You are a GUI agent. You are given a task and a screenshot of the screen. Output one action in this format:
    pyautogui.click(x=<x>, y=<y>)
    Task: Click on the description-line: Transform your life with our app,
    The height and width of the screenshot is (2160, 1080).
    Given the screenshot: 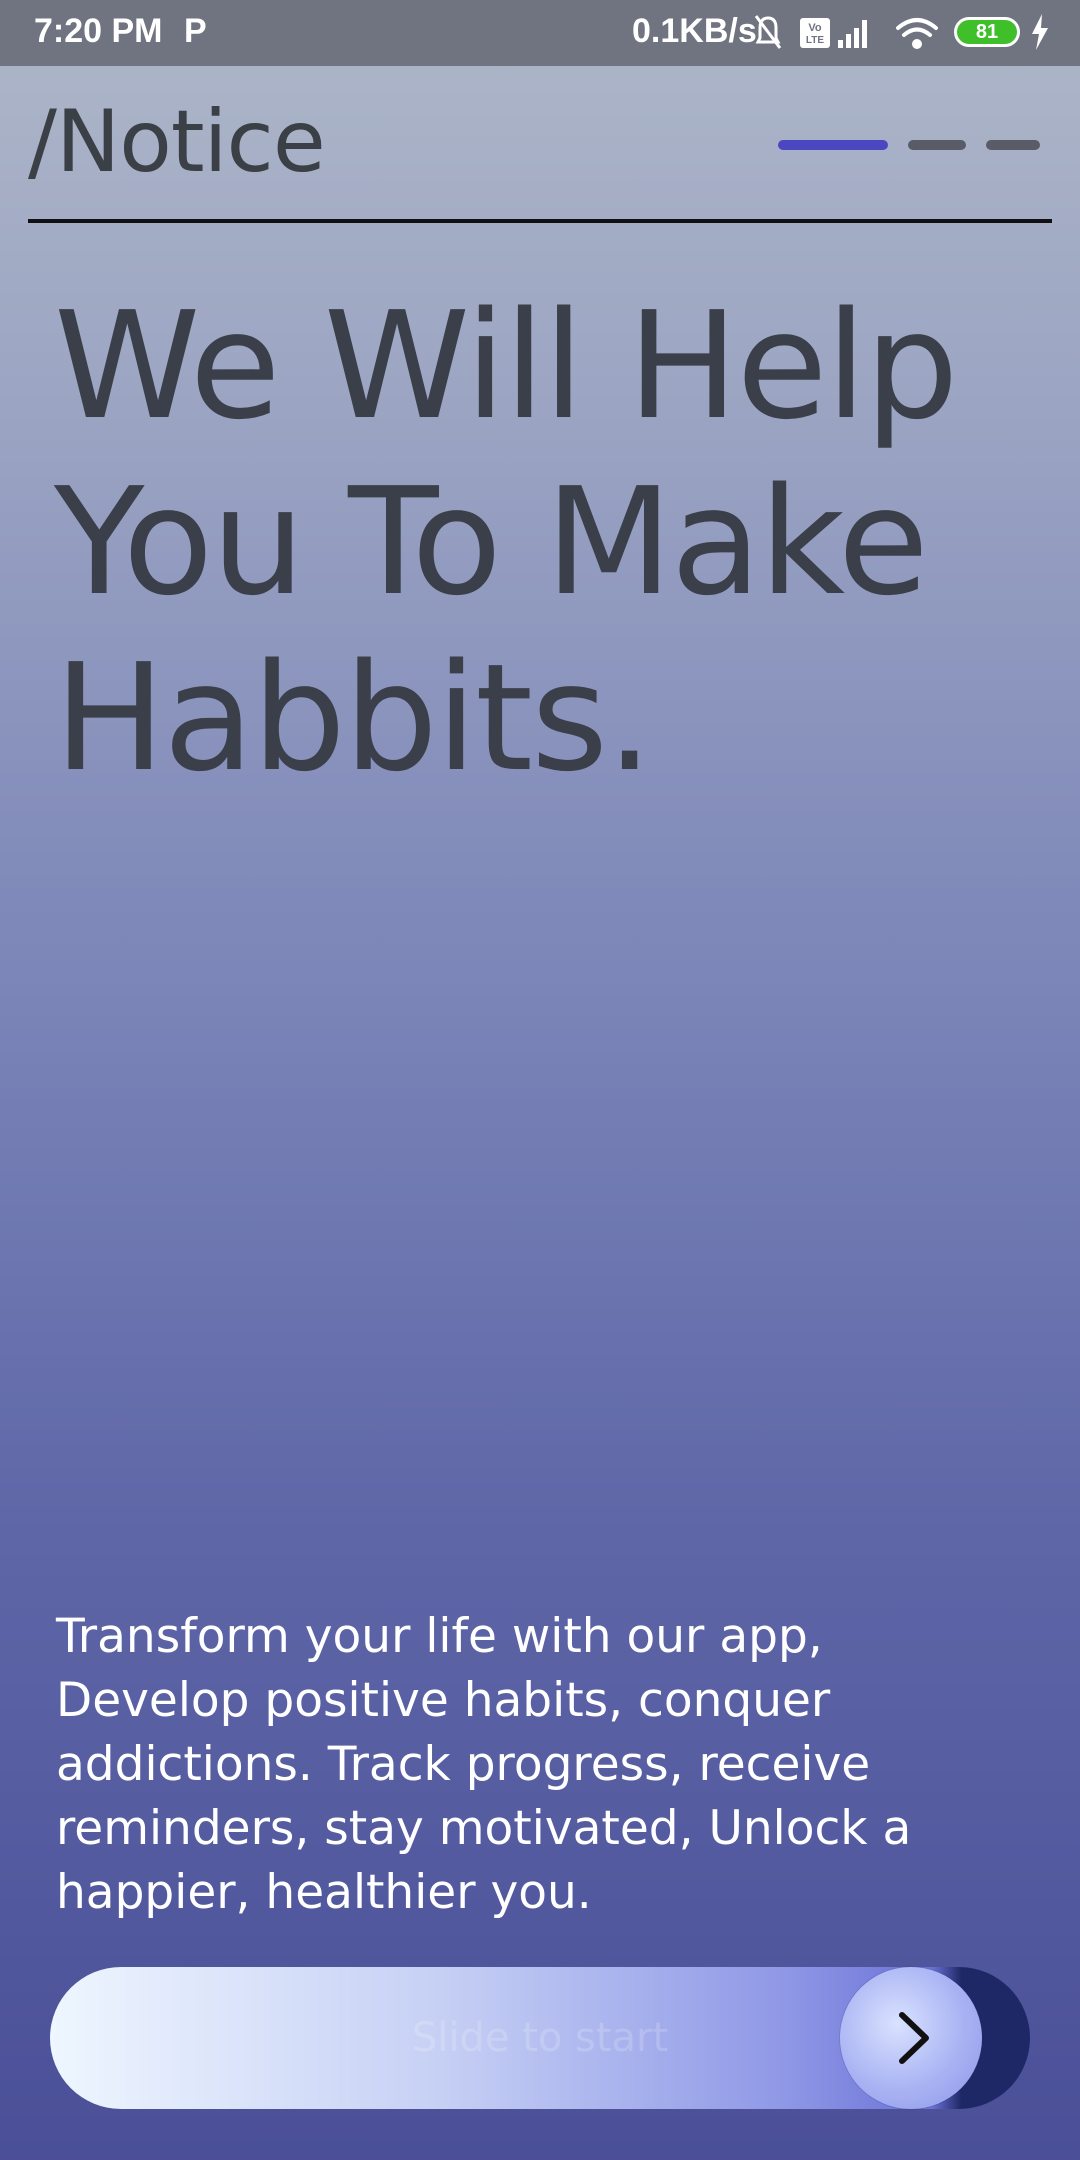 What is the action you would take?
    pyautogui.click(x=439, y=1636)
    